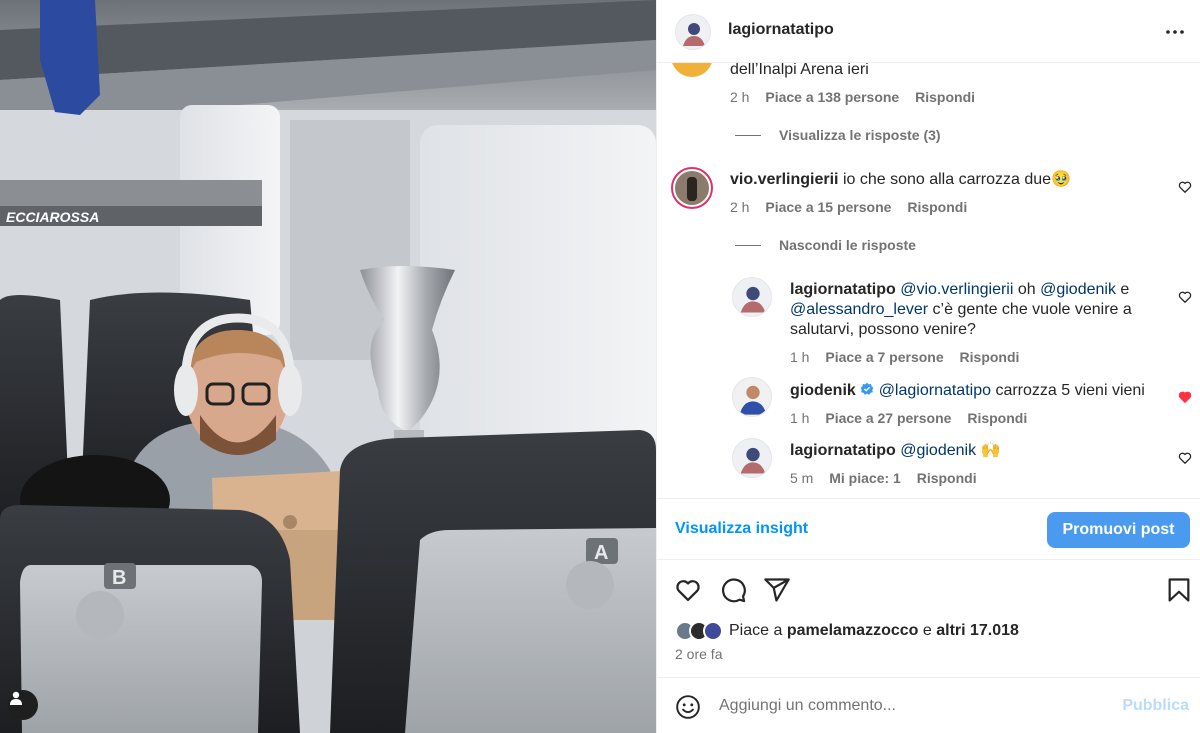 Image resolution: width=1200 pixels, height=733 pixels. What do you see at coordinates (914, 706) in the screenshot?
I see `comment-input` at bounding box center [914, 706].